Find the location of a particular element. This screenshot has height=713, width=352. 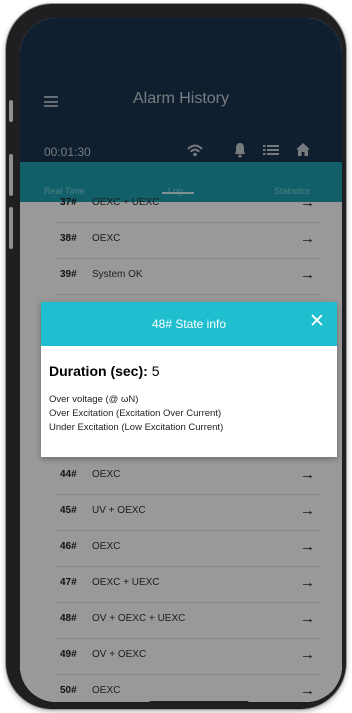

volume-up-button is located at coordinates (11, 175).